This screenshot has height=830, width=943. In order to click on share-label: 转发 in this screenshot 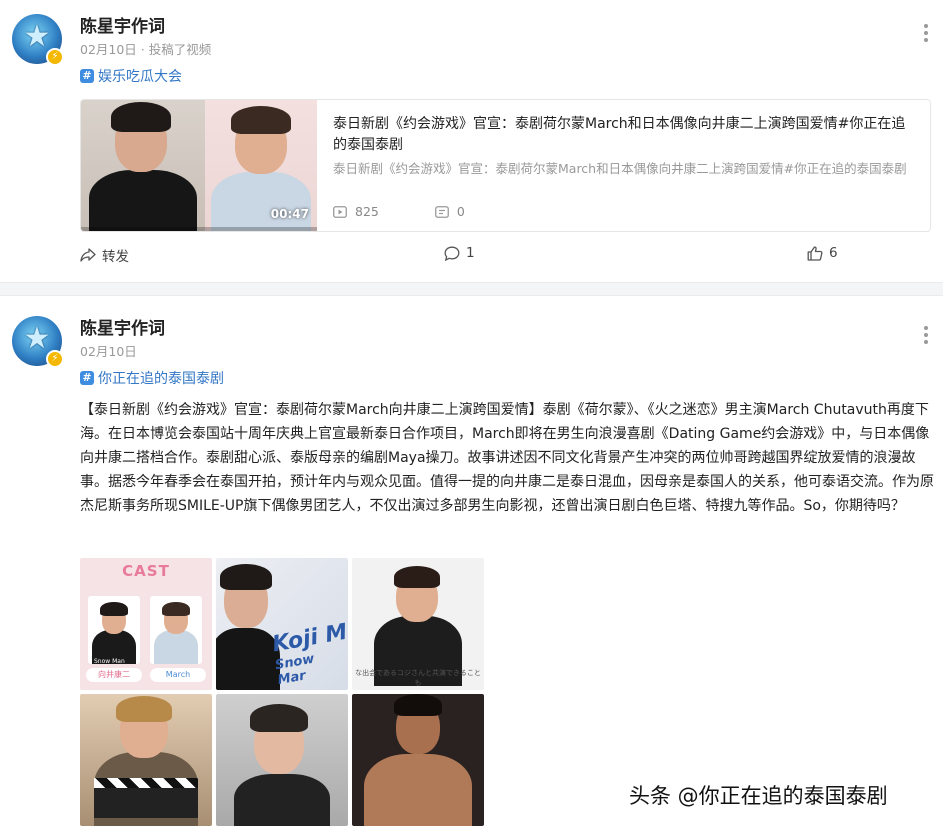, I will do `click(115, 257)`.